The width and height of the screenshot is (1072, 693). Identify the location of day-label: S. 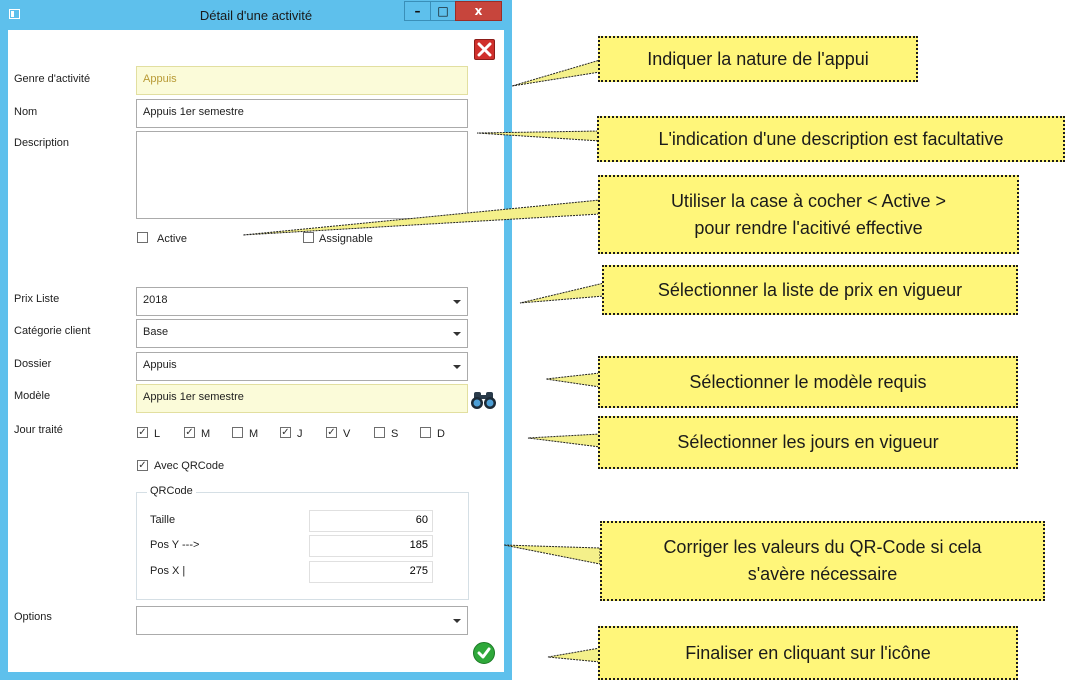
(395, 434).